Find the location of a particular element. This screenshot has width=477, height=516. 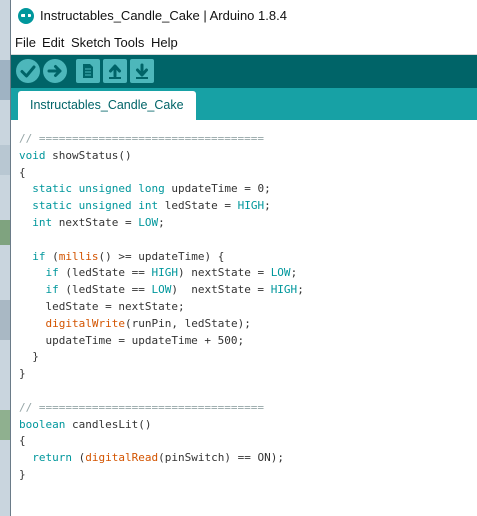

menu-tools: Tools is located at coordinates (129, 42).